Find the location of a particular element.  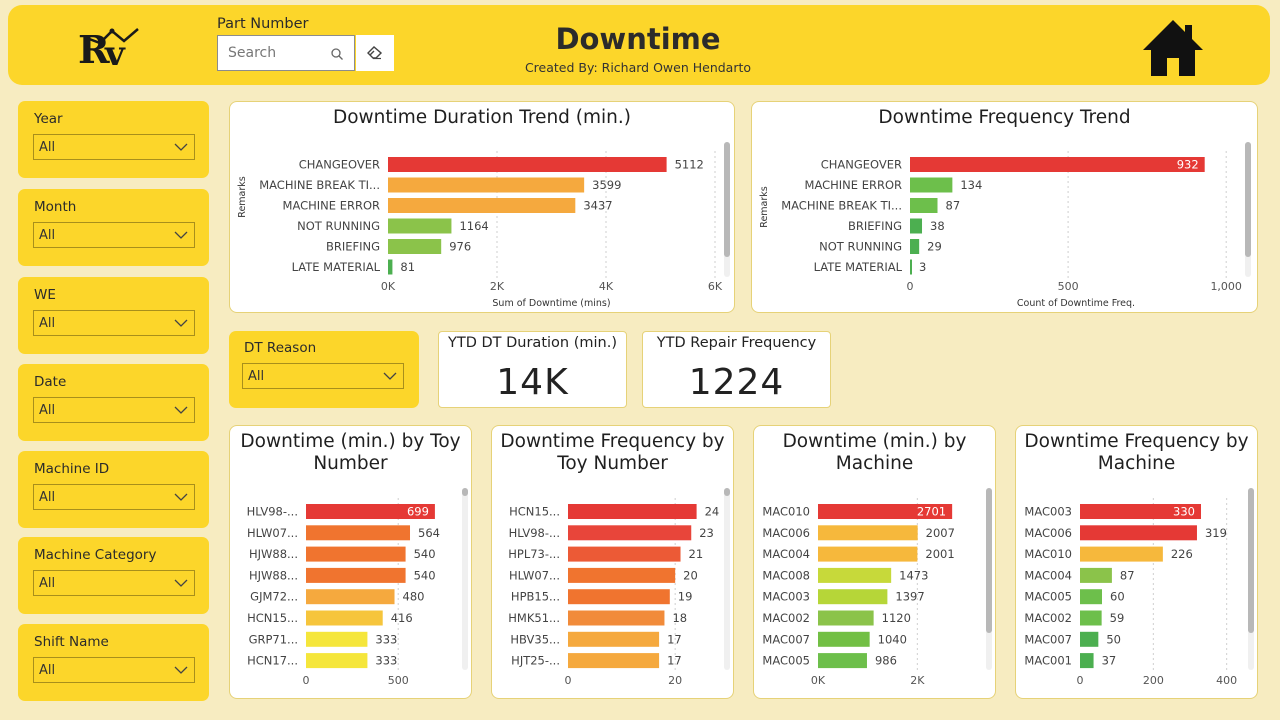

slicer-machine-id: Machine ID All is located at coordinates (113, 489).